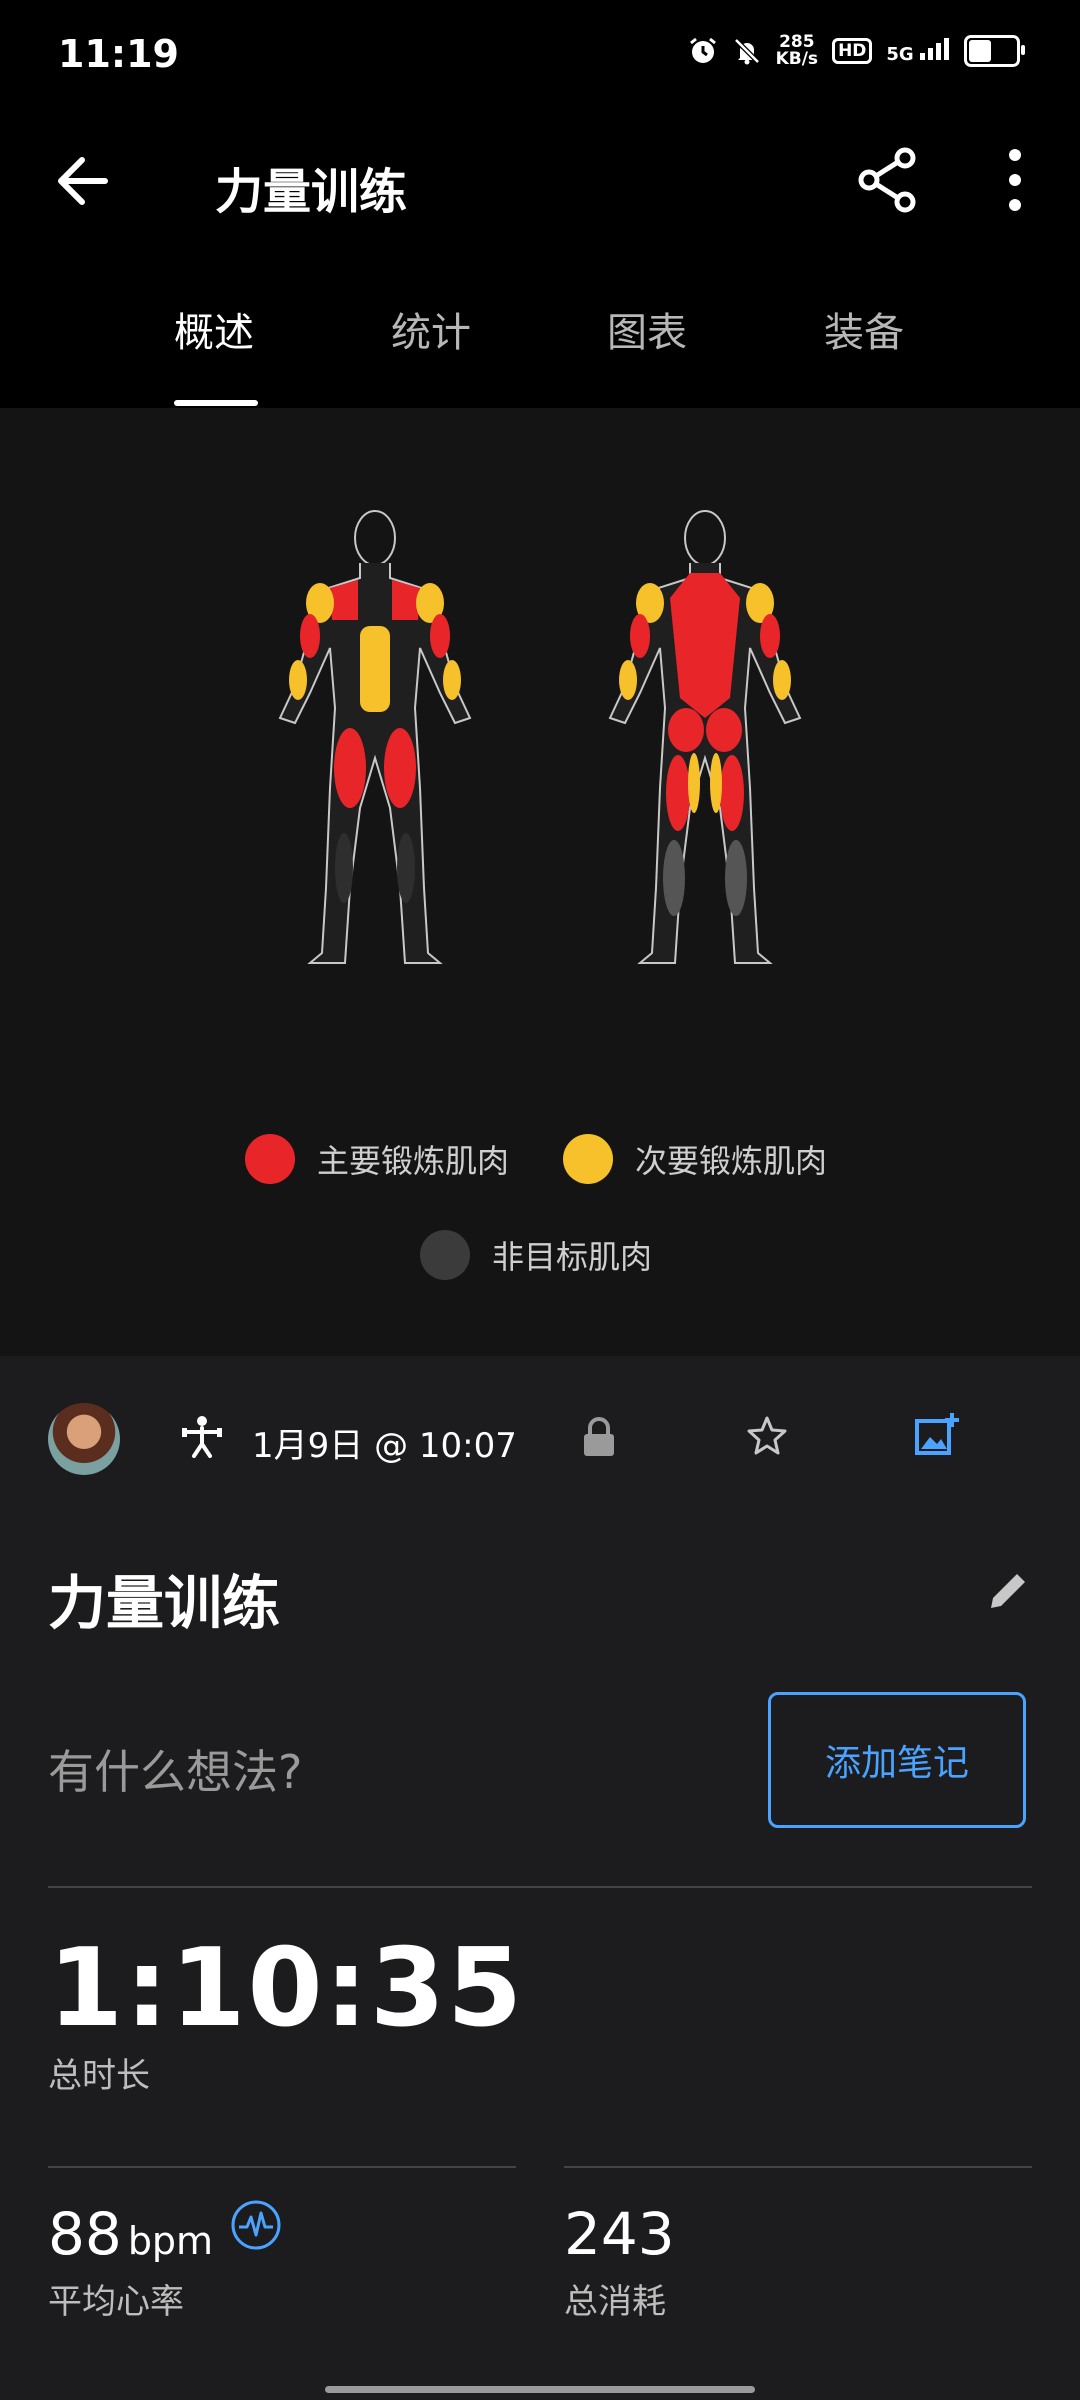  I want to click on share-icon, so click(890, 180).